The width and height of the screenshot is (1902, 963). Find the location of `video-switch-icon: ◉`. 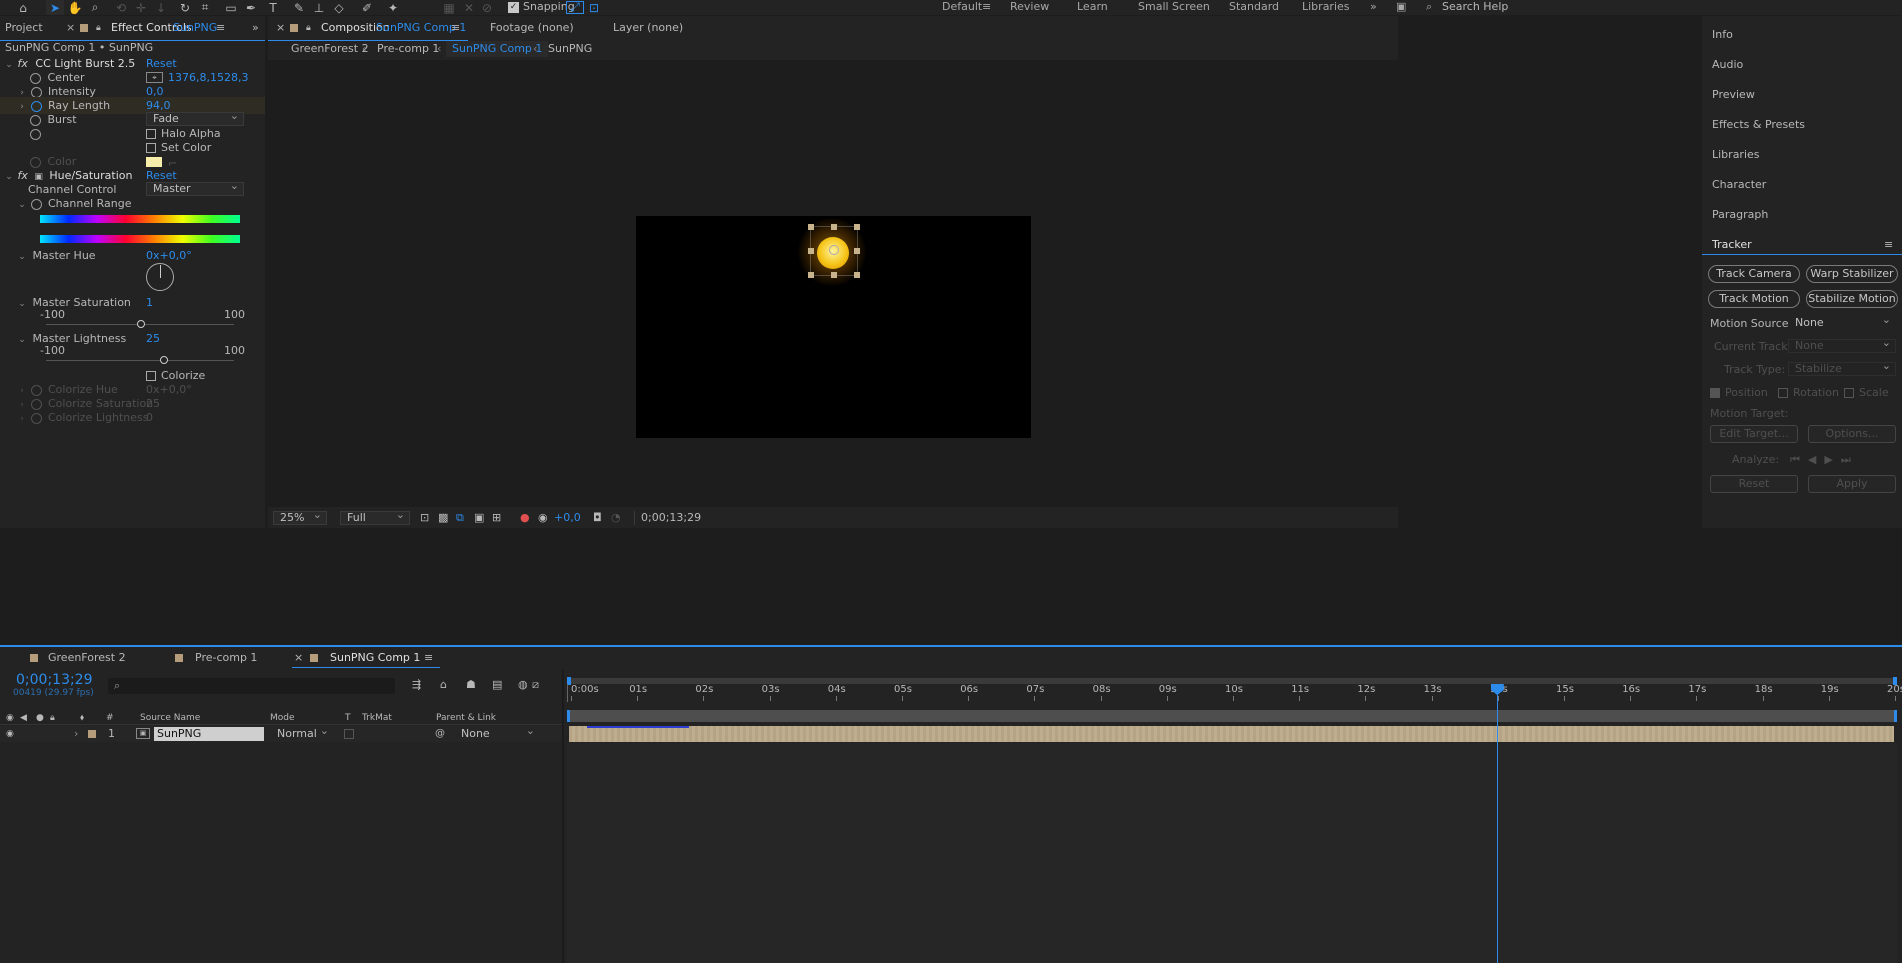

video-switch-icon: ◉ is located at coordinates (10, 718).